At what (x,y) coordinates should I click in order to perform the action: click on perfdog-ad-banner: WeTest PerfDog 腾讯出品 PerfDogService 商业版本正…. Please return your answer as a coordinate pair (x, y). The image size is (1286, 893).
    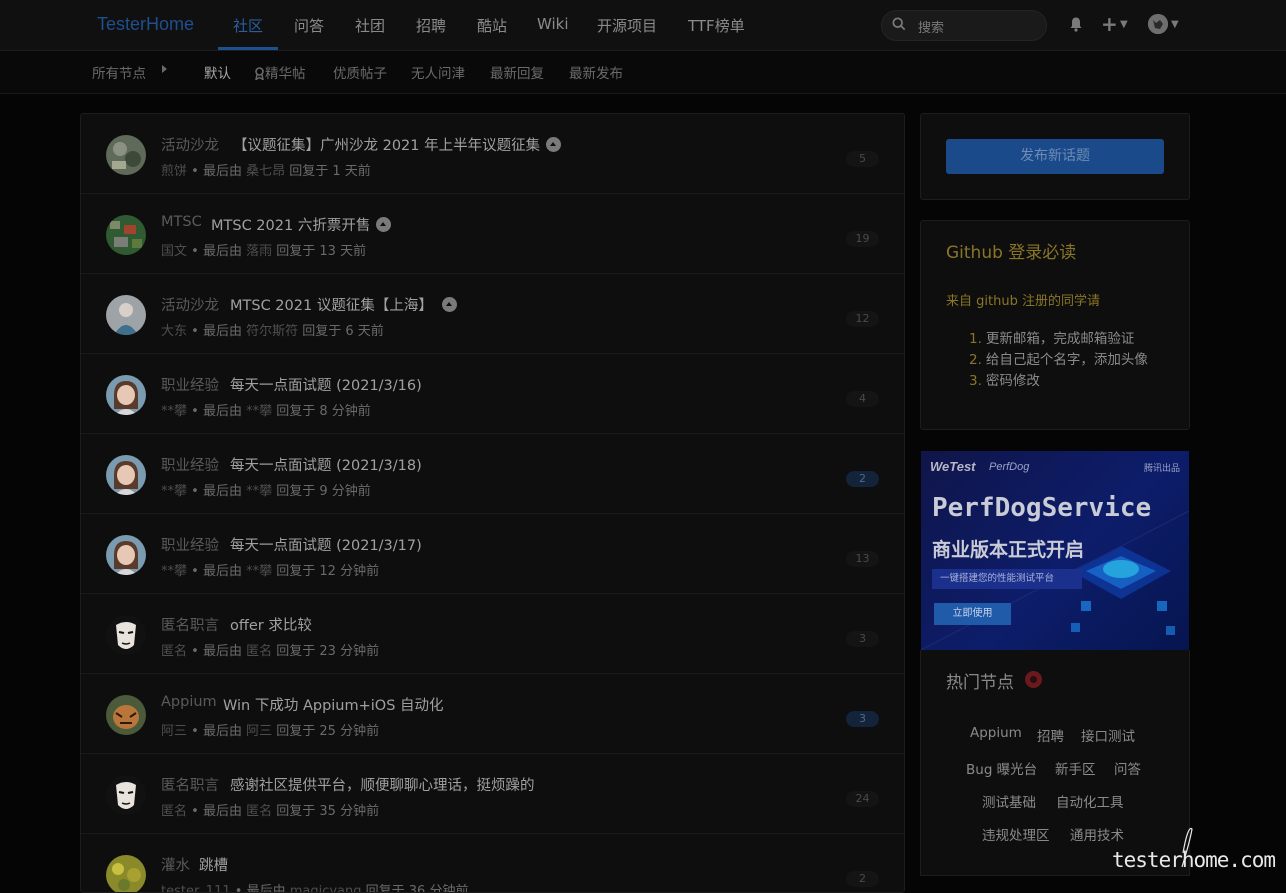
    Looking at the image, I should click on (1055, 550).